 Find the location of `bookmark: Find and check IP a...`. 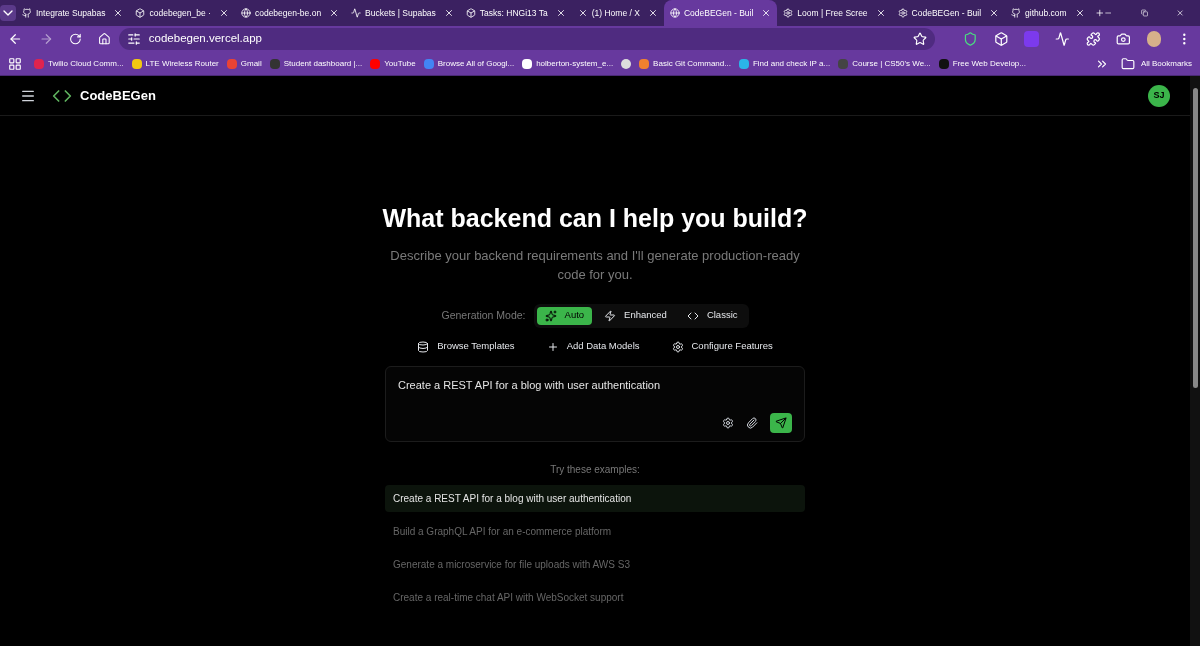

bookmark: Find and check IP a... is located at coordinates (784, 63).